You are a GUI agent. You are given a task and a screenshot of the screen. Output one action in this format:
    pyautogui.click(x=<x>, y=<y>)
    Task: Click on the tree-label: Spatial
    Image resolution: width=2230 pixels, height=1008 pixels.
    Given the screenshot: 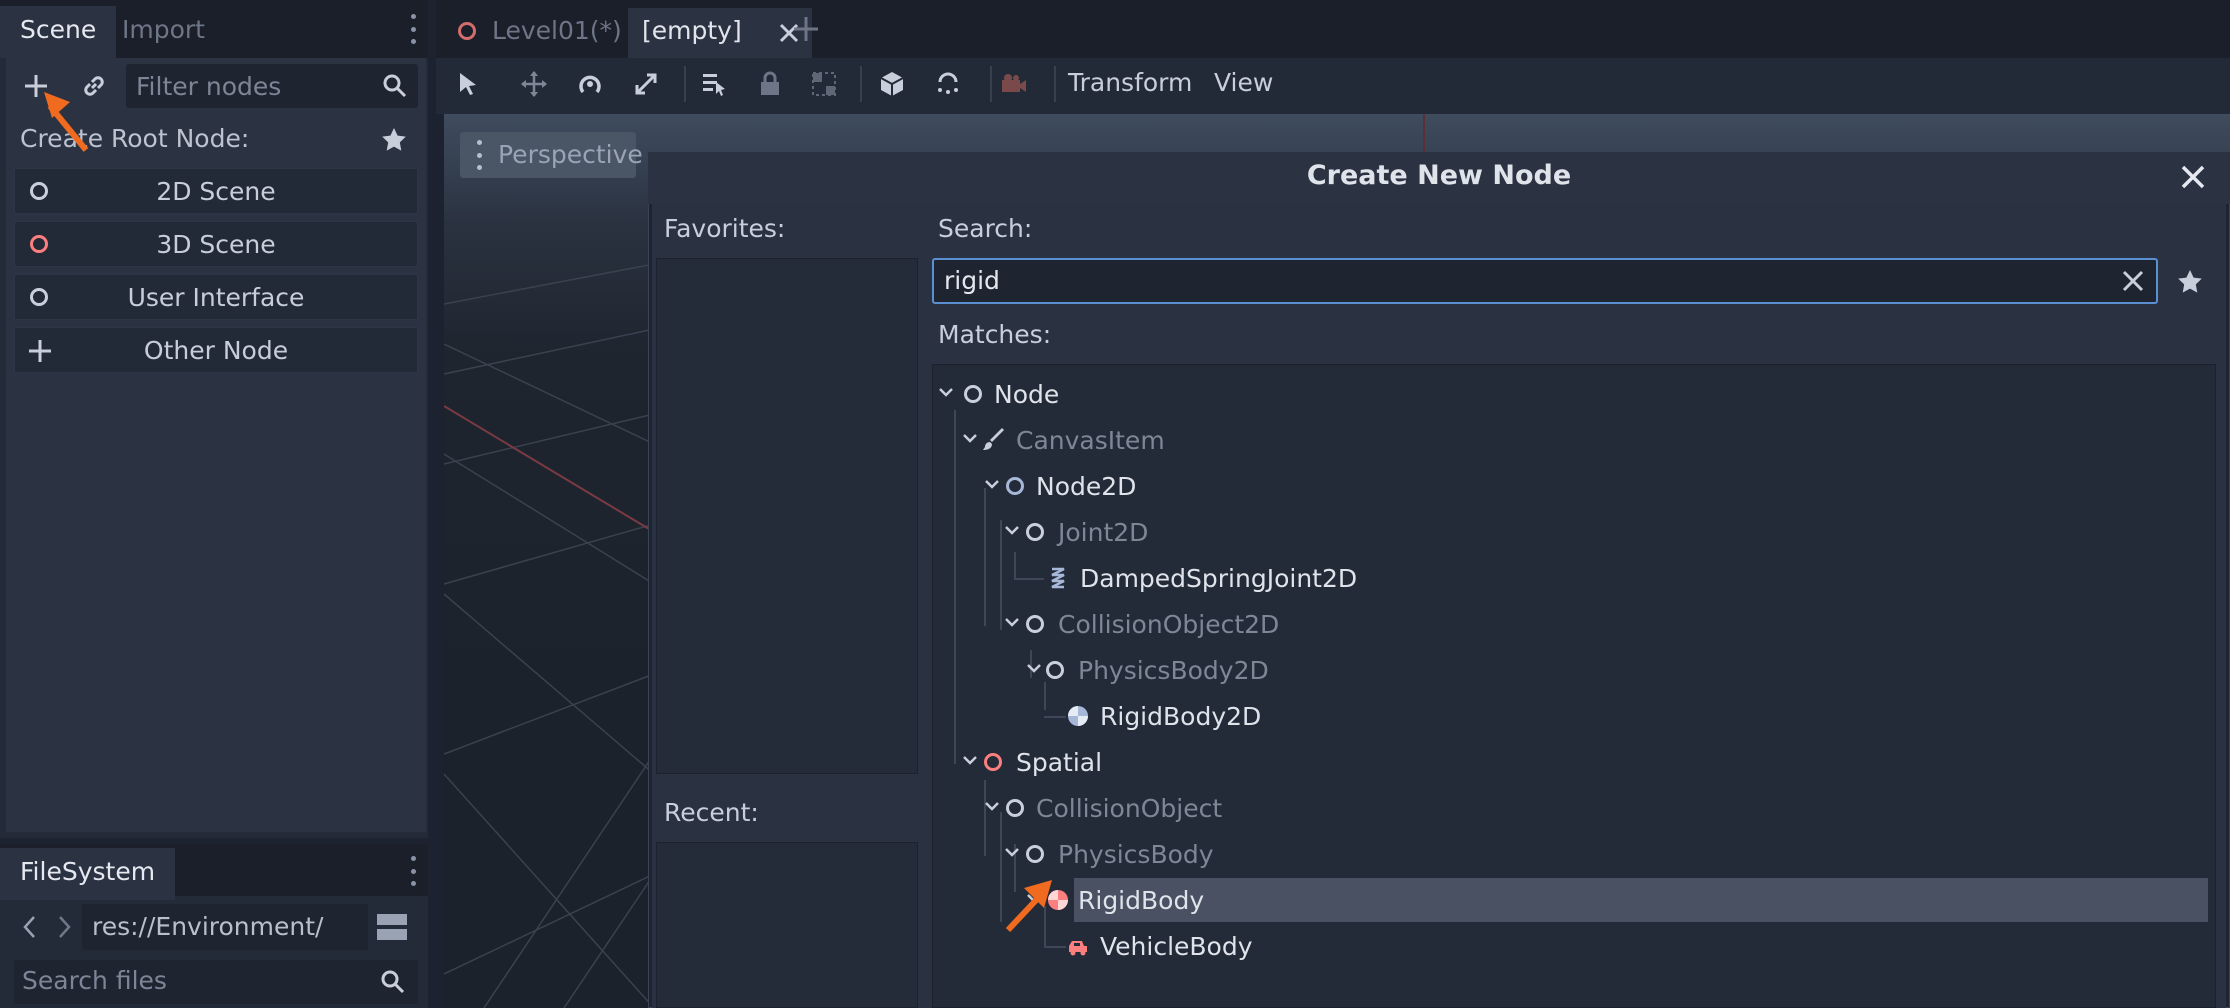 What is the action you would take?
    pyautogui.click(x=1059, y=762)
    